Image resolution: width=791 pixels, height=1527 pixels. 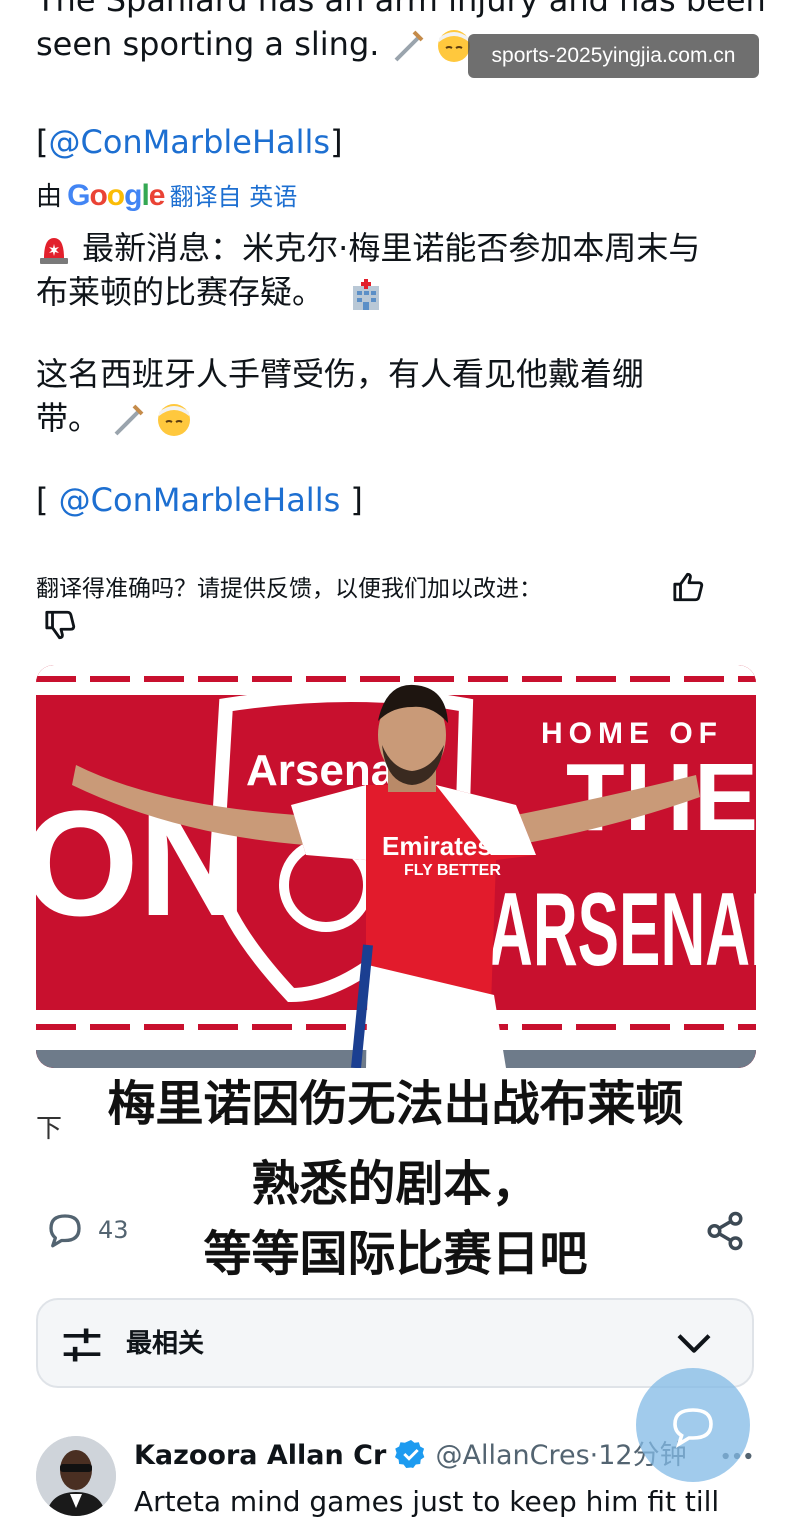 What do you see at coordinates (694, 1343) in the screenshot?
I see `chevron-down-icon` at bounding box center [694, 1343].